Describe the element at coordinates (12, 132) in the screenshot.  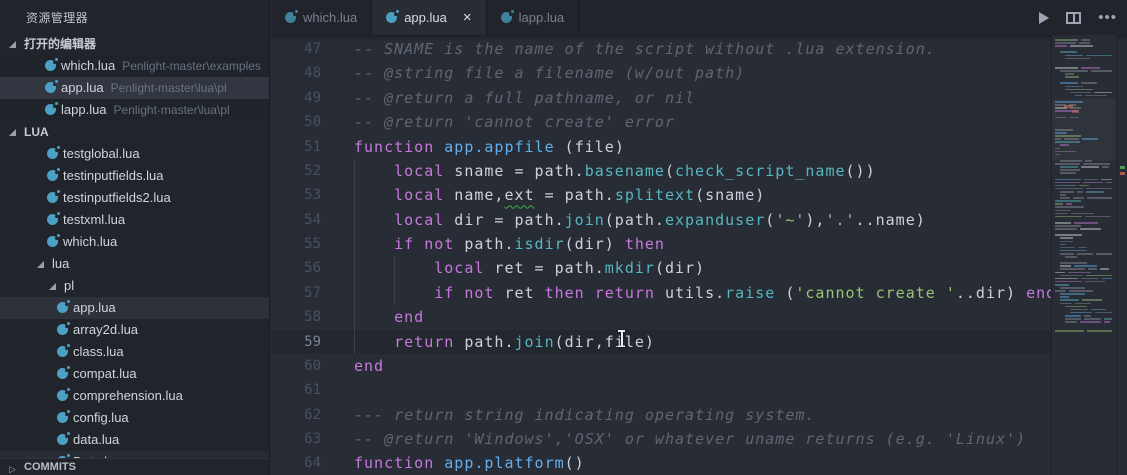
I see `twisty-expanded-icon` at that location.